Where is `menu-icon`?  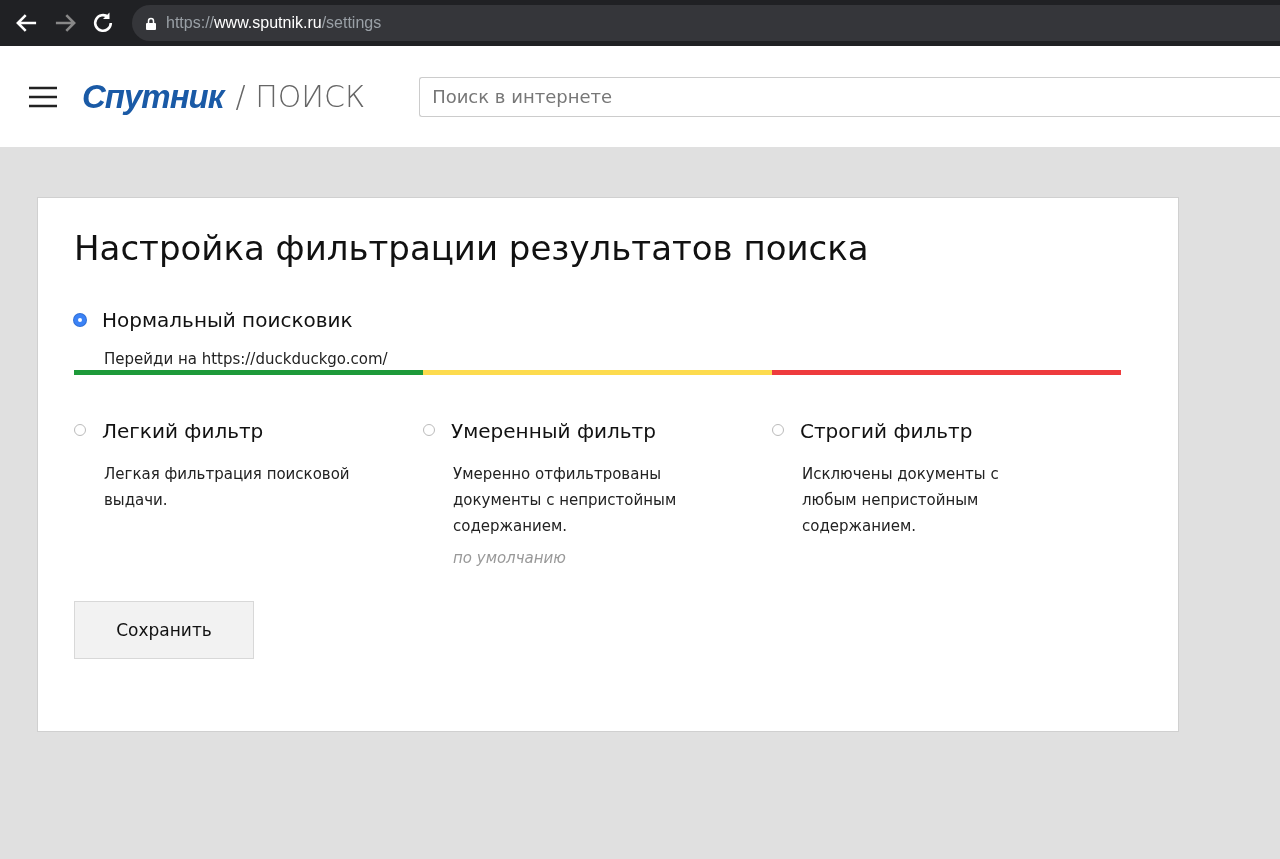 menu-icon is located at coordinates (43, 96).